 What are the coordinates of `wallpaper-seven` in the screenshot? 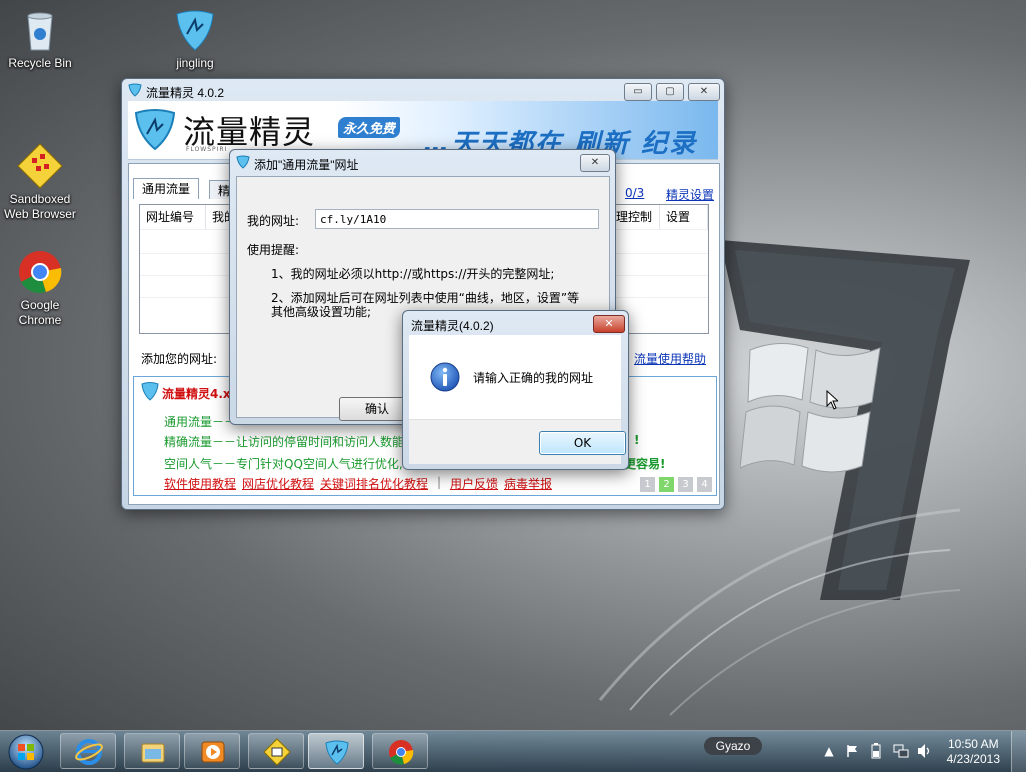 It's located at (845, 420).